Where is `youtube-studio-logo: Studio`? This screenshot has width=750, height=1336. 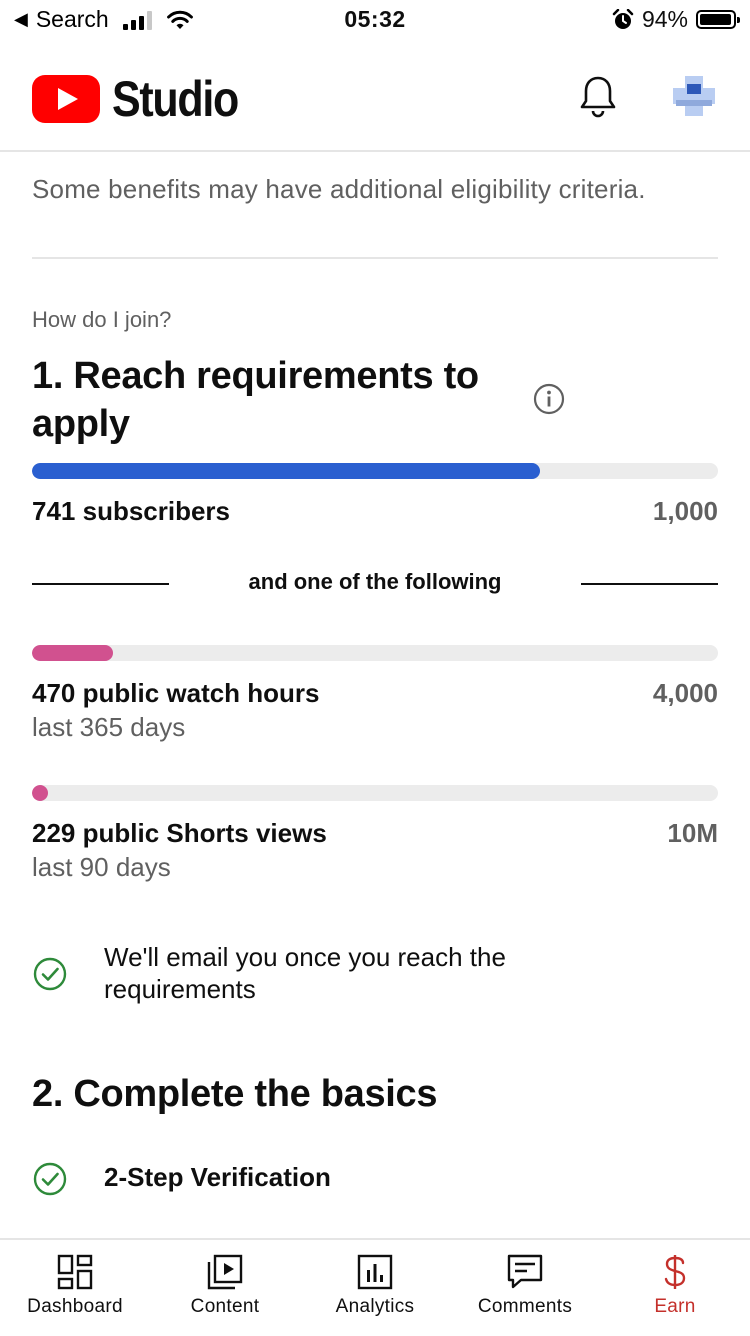
youtube-studio-logo: Studio is located at coordinates (145, 99).